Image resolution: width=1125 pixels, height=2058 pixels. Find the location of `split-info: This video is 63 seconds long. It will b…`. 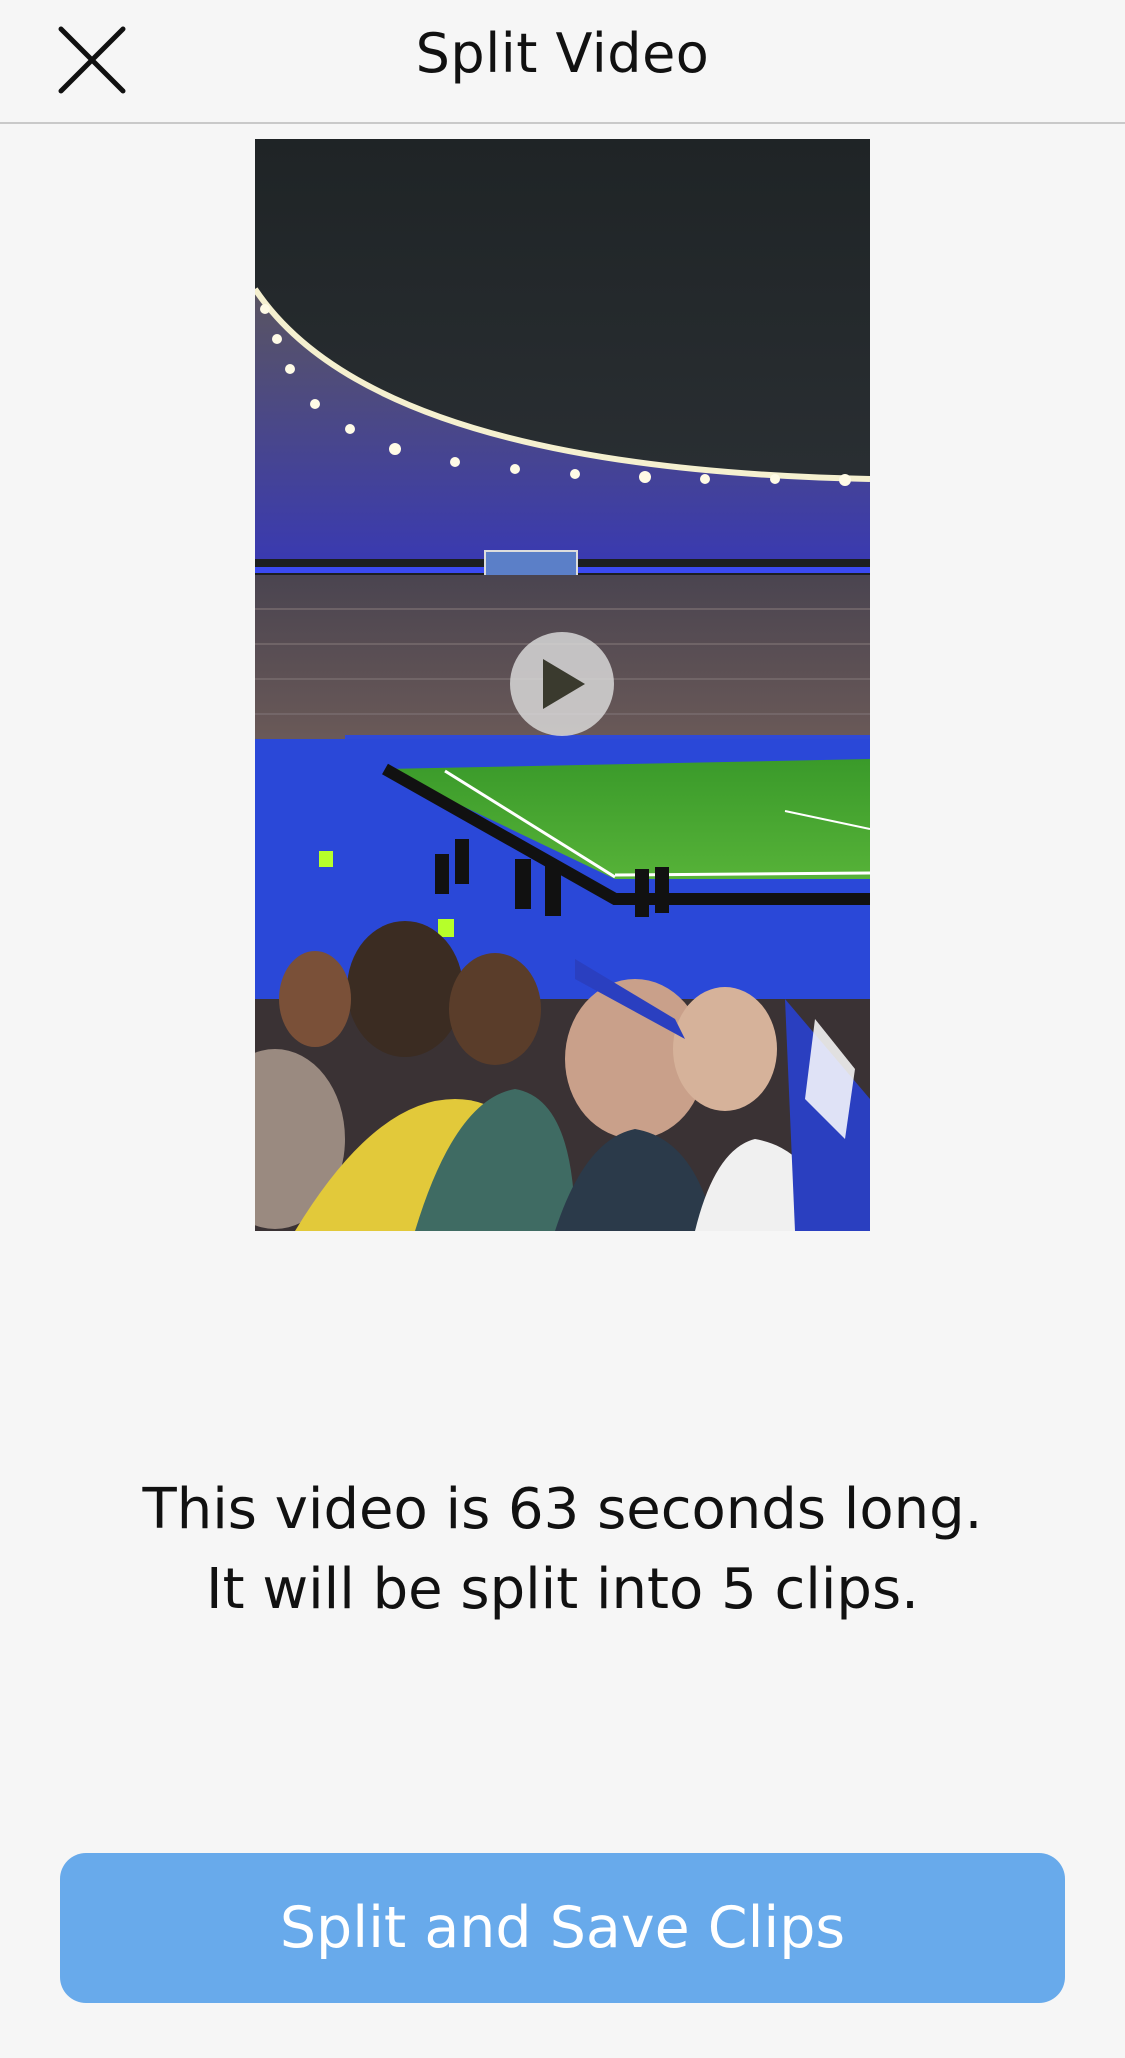

split-info: This video is 63 seconds long. It will b… is located at coordinates (562, 1550).